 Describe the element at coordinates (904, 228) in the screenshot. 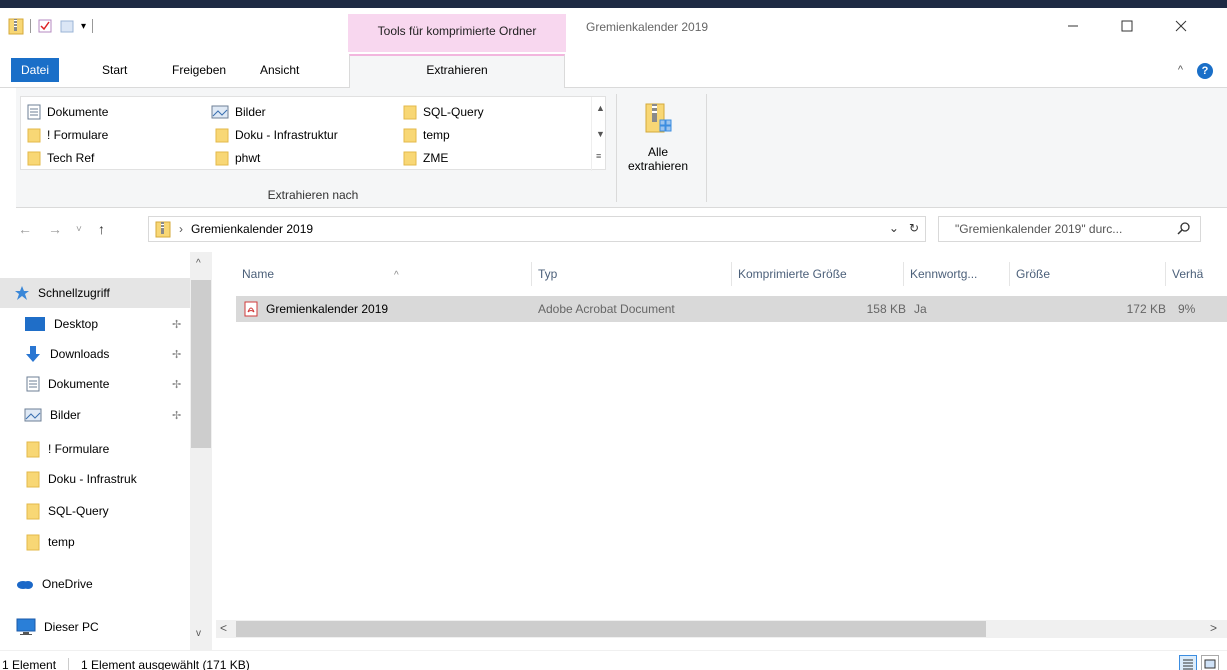

I see `address-bar-controls: ⌄ ↻` at that location.